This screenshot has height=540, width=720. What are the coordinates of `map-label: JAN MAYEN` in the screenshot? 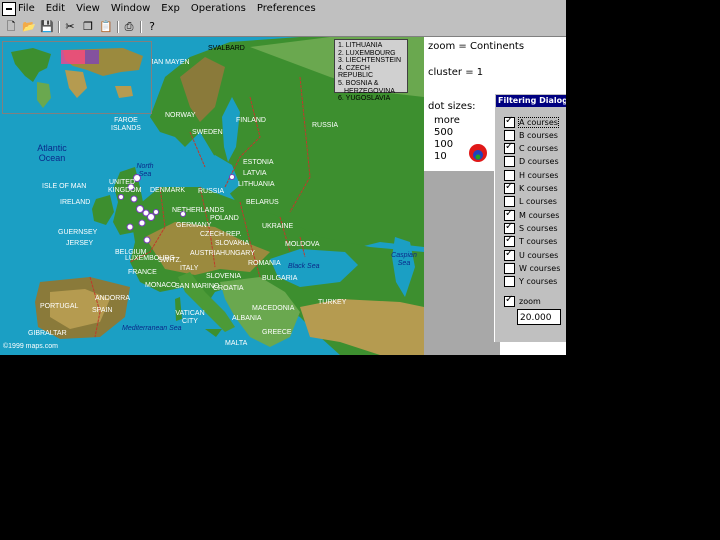 It's located at (170, 62).